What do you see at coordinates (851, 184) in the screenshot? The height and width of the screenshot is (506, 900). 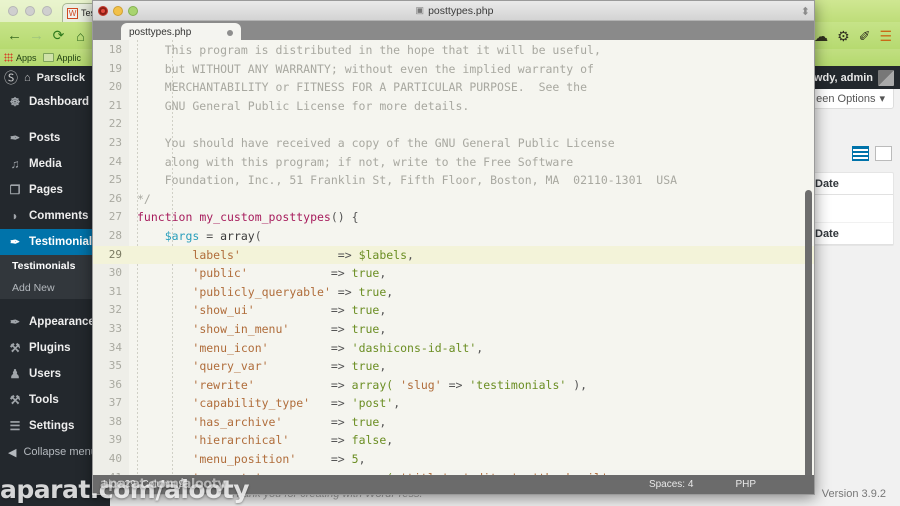 I see `table-column-header-date: Date` at bounding box center [851, 184].